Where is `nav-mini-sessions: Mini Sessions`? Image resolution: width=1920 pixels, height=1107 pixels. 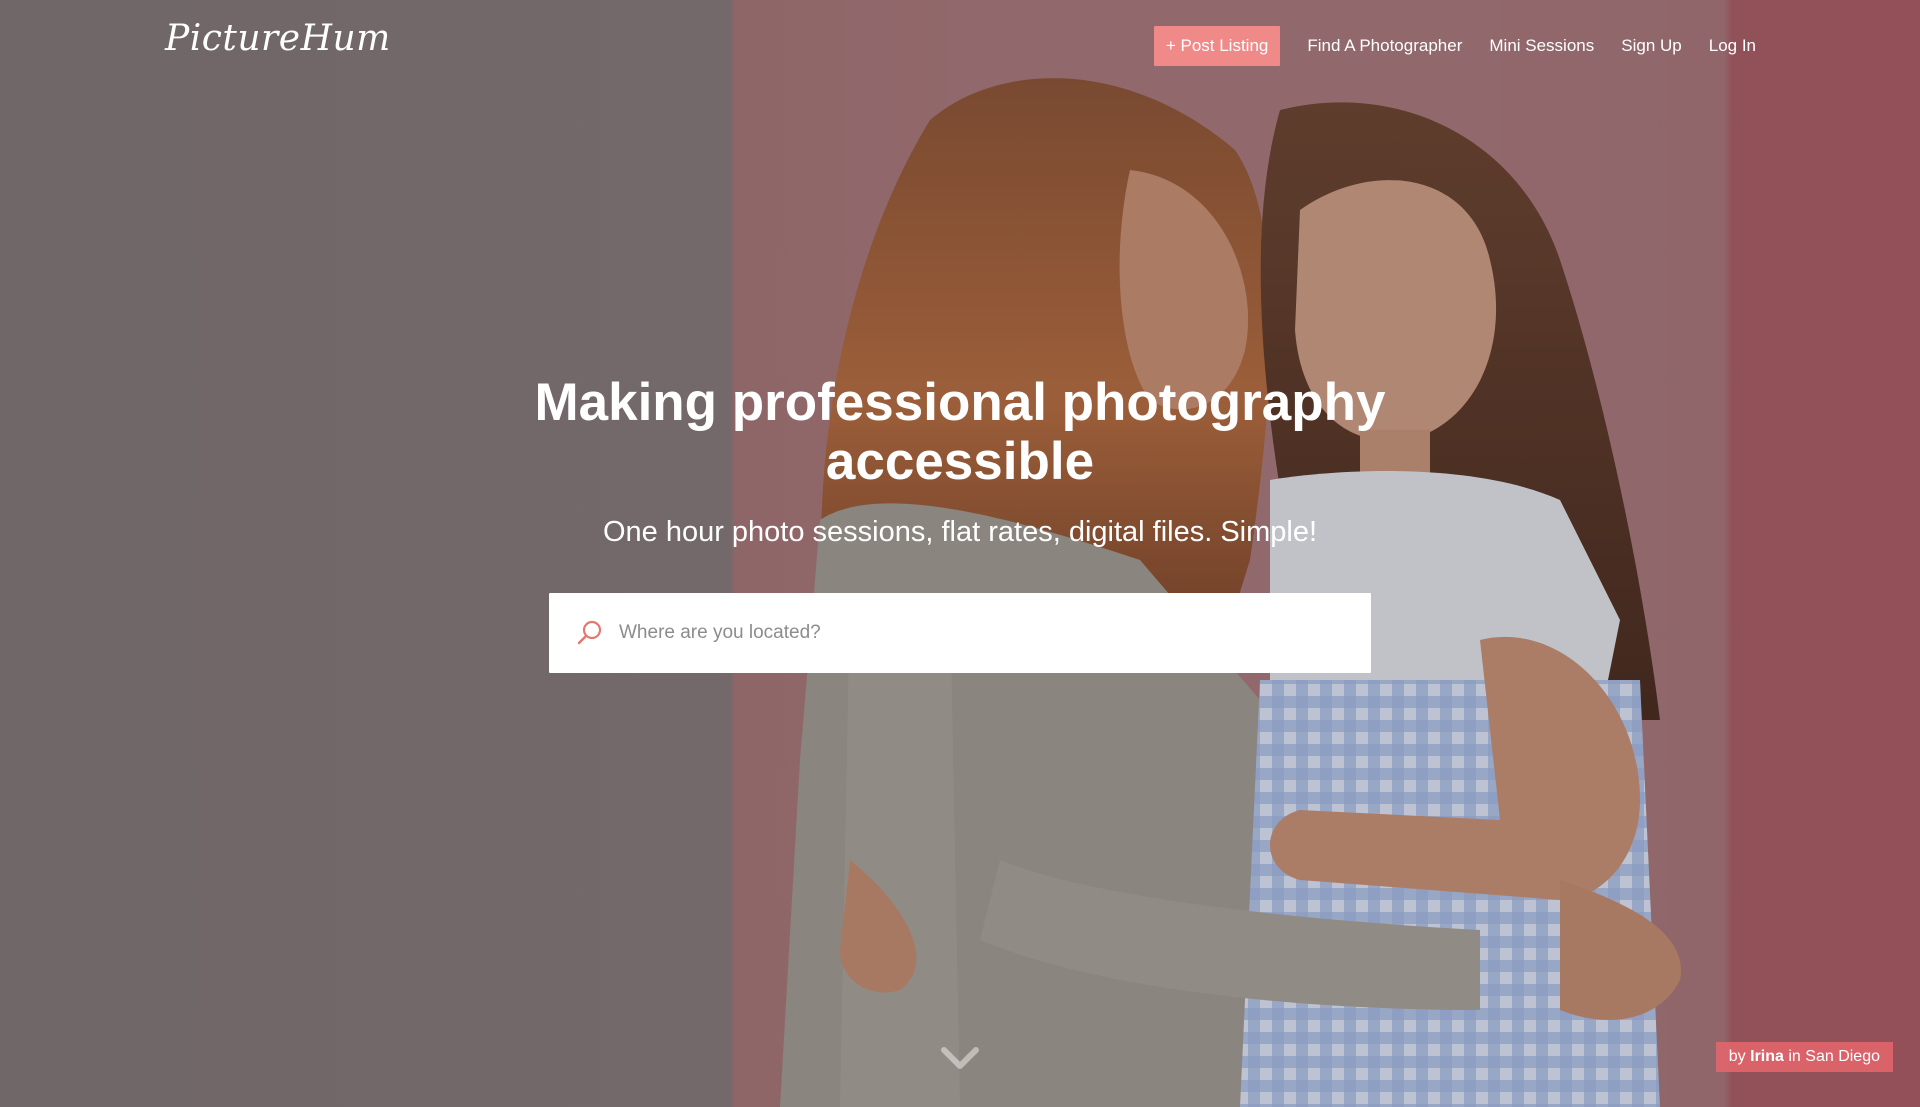
nav-mini-sessions: Mini Sessions is located at coordinates (1541, 46).